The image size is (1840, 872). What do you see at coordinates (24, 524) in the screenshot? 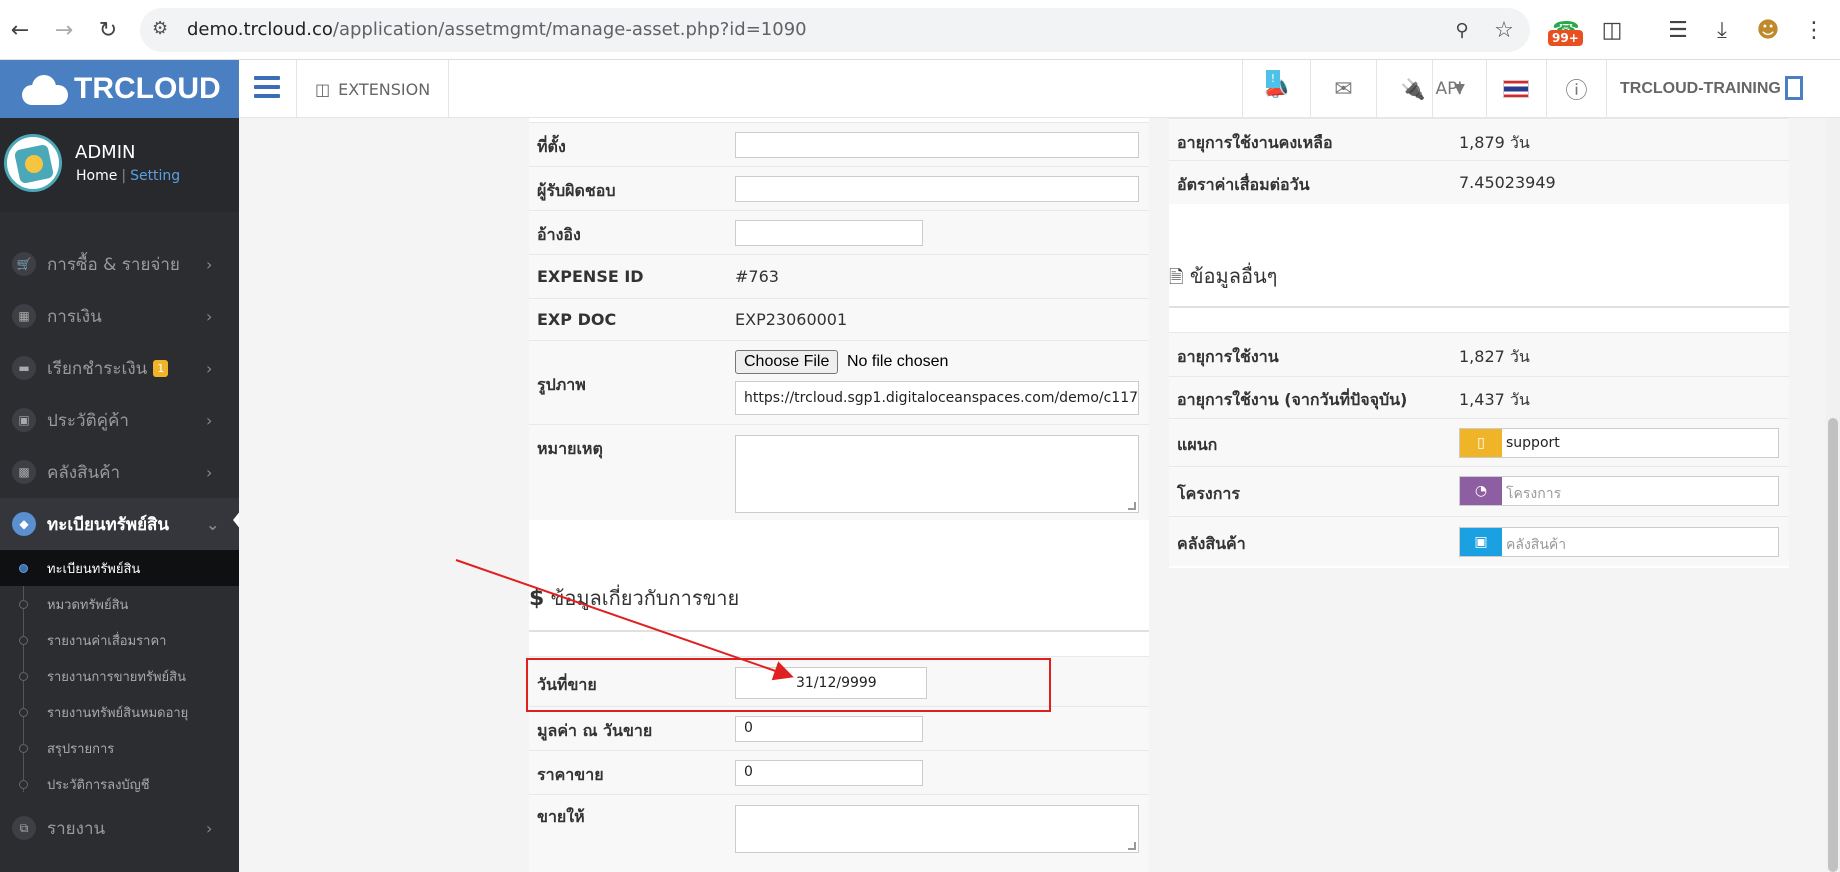
I see `diamond-icon: ◆` at bounding box center [24, 524].